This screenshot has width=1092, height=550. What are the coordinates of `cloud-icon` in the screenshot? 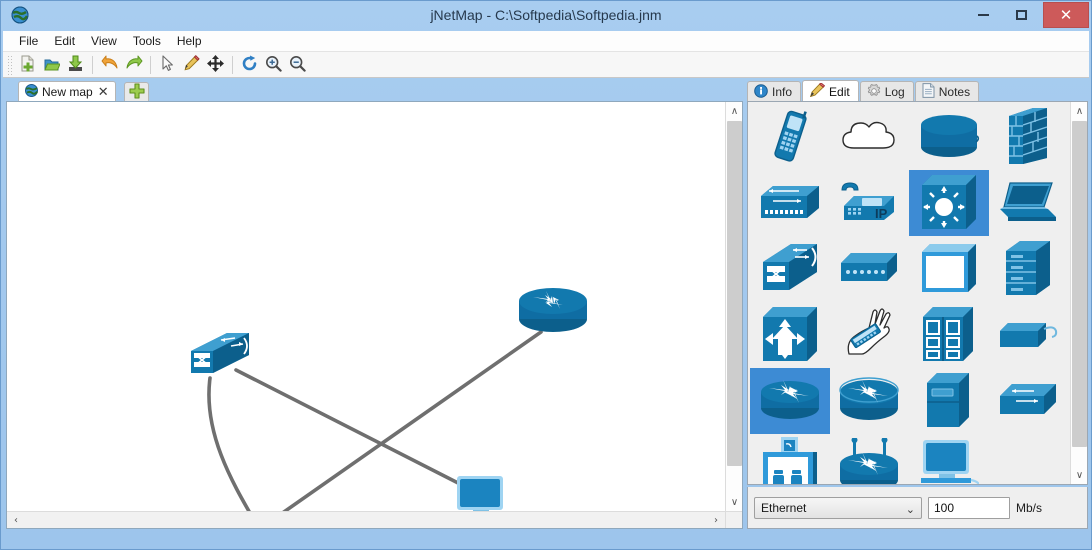 It's located at (869, 137).